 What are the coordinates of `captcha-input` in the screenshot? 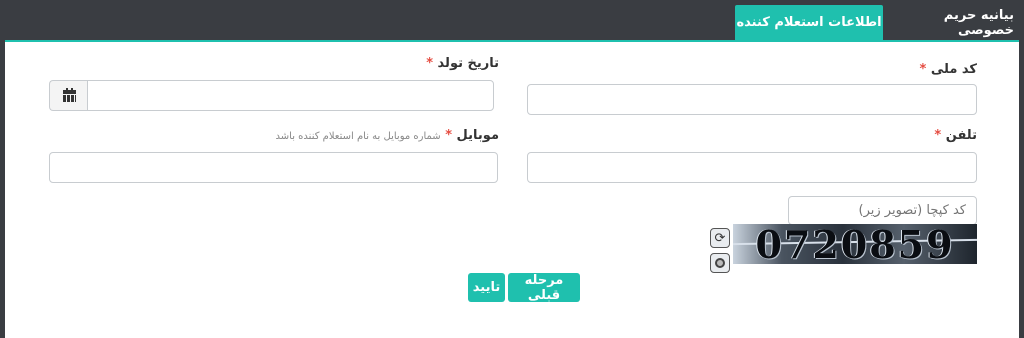 It's located at (882, 210).